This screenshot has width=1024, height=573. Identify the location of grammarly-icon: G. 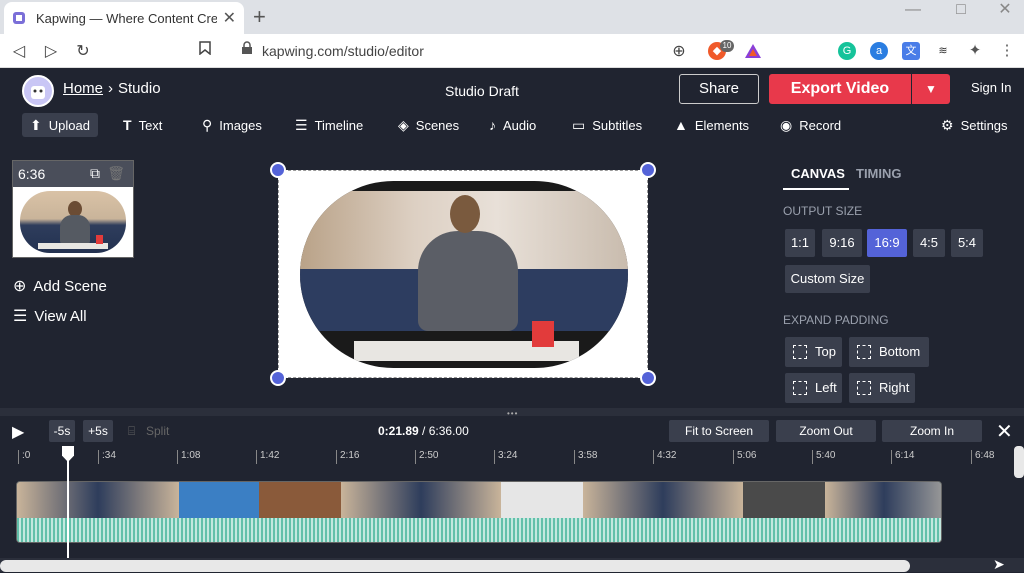
(847, 51).